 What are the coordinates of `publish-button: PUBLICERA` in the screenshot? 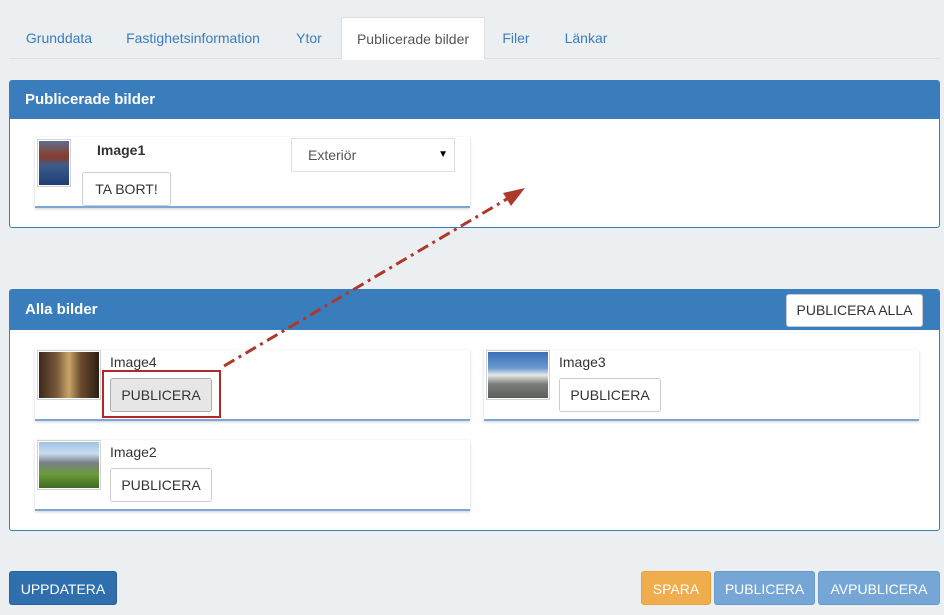 It's located at (764, 588).